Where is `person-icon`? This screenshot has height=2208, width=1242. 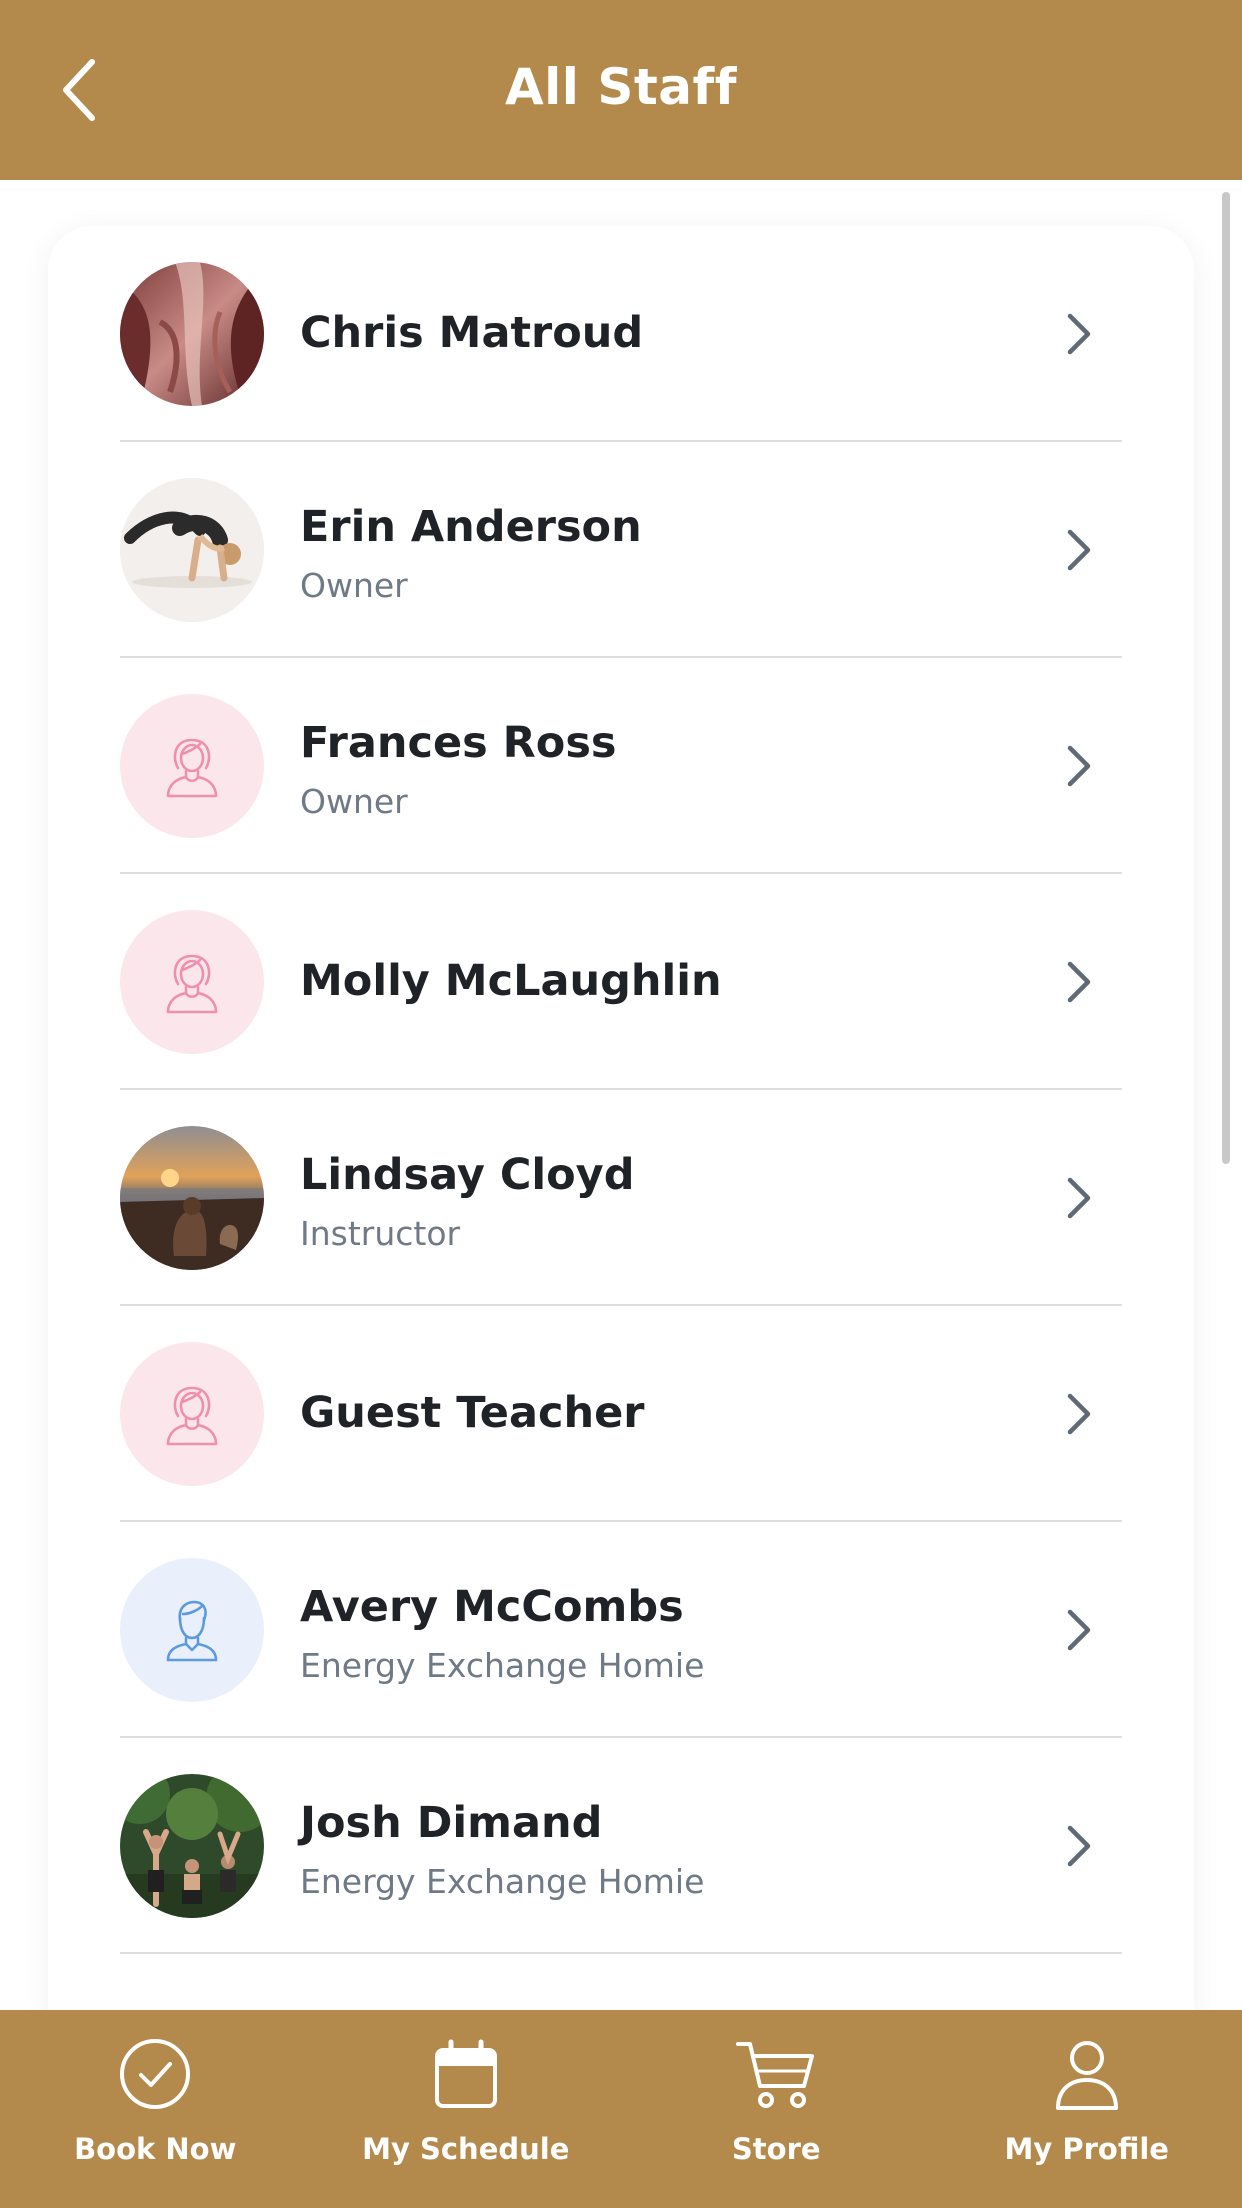
person-icon is located at coordinates (1087, 2074).